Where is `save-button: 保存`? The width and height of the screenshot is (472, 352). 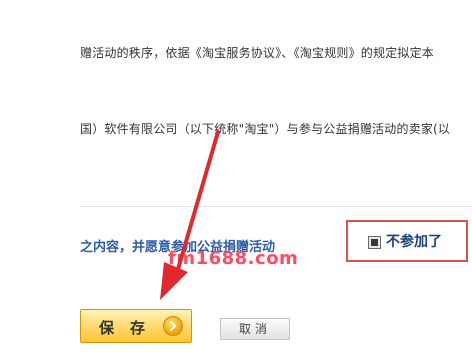
save-button: 保存 is located at coordinates (136, 326).